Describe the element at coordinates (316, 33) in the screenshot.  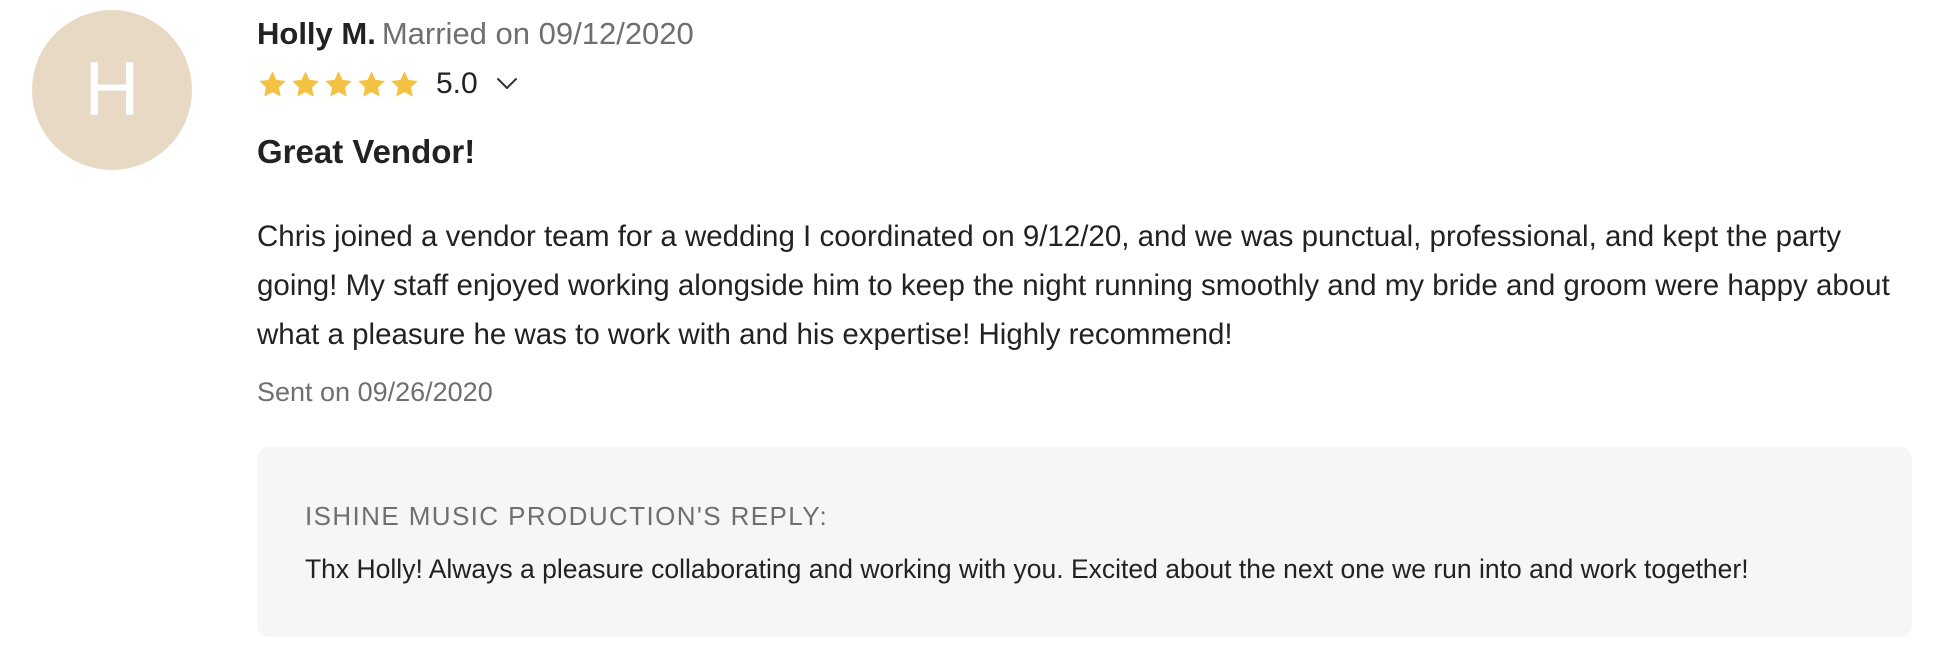
I see `reviewer-name: Holly M.` at that location.